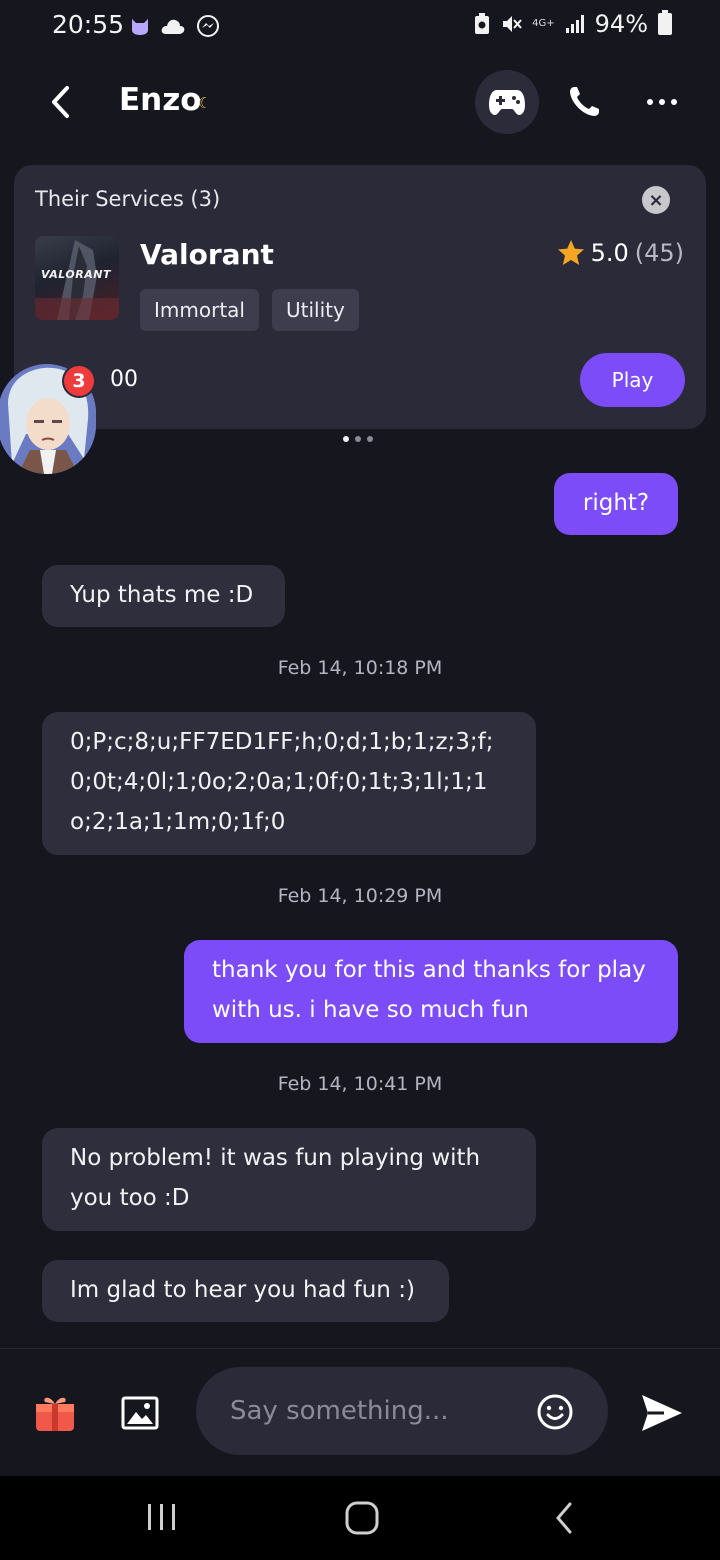 The image size is (720, 1560). I want to click on rating: 5.0 (45), so click(620, 253).